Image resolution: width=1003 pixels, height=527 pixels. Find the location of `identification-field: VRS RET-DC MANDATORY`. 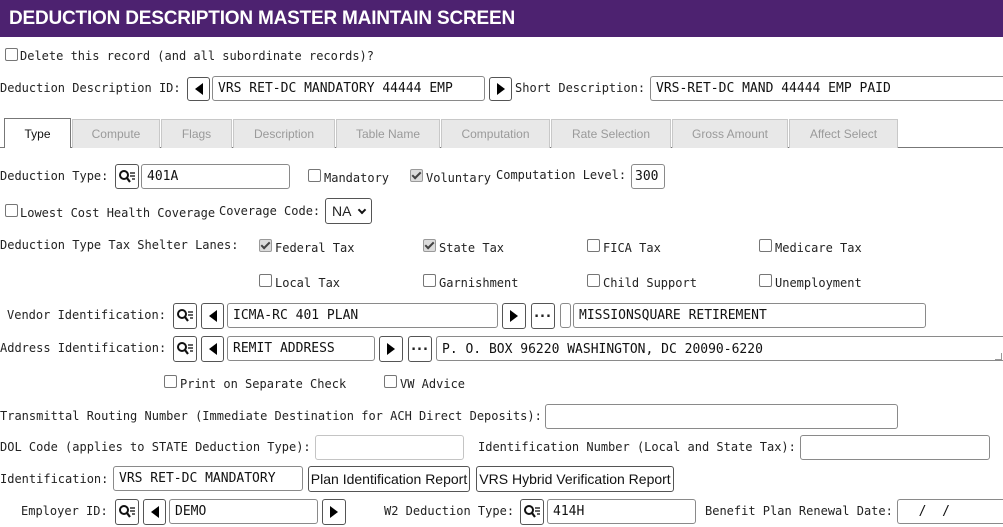

identification-field: VRS RET-DC MANDATORY is located at coordinates (208, 478).